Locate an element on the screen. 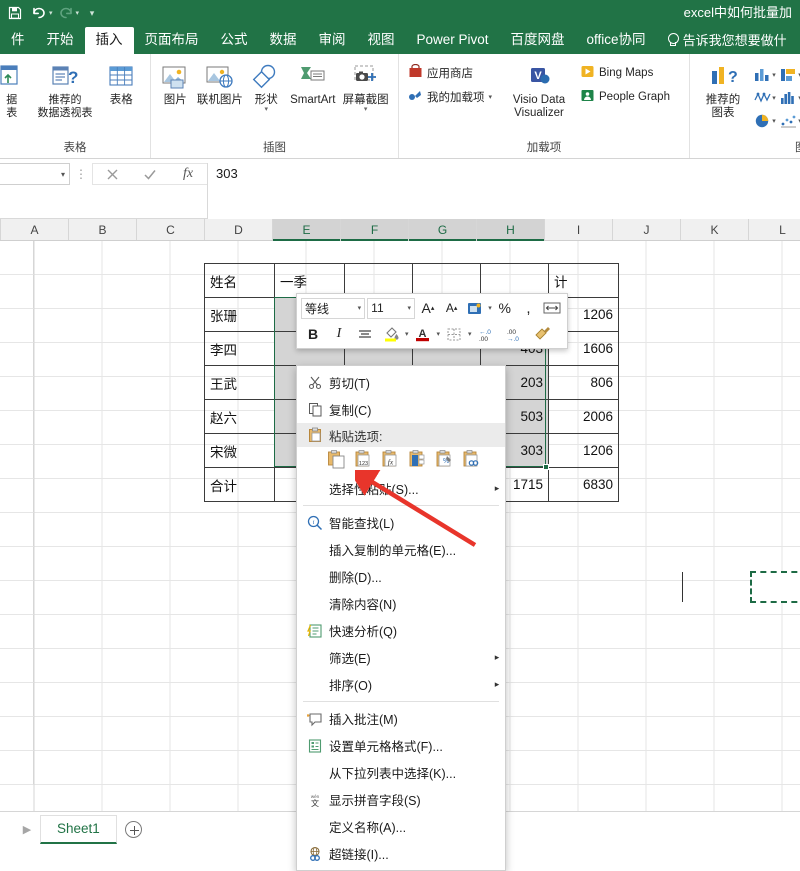  decrease-decimal-icon: .00 →.0 is located at coordinates (515, 334).